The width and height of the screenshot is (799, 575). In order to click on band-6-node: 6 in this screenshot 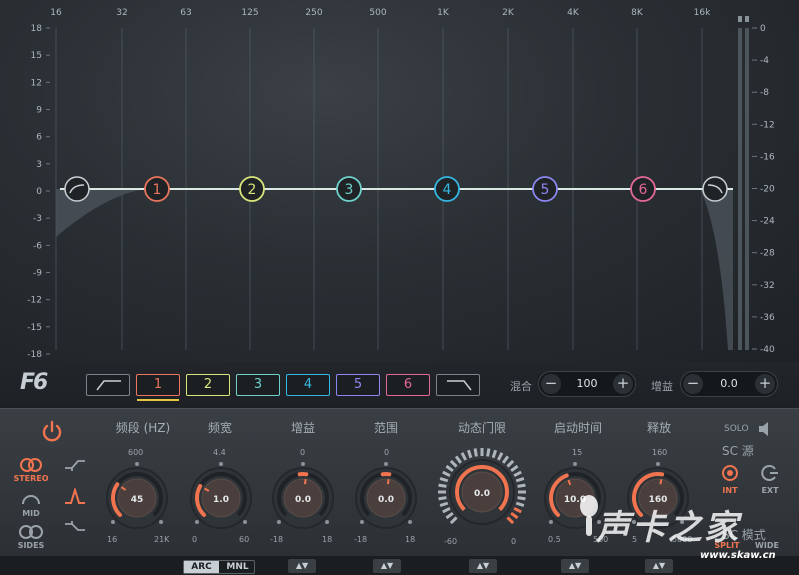, I will do `click(643, 189)`.